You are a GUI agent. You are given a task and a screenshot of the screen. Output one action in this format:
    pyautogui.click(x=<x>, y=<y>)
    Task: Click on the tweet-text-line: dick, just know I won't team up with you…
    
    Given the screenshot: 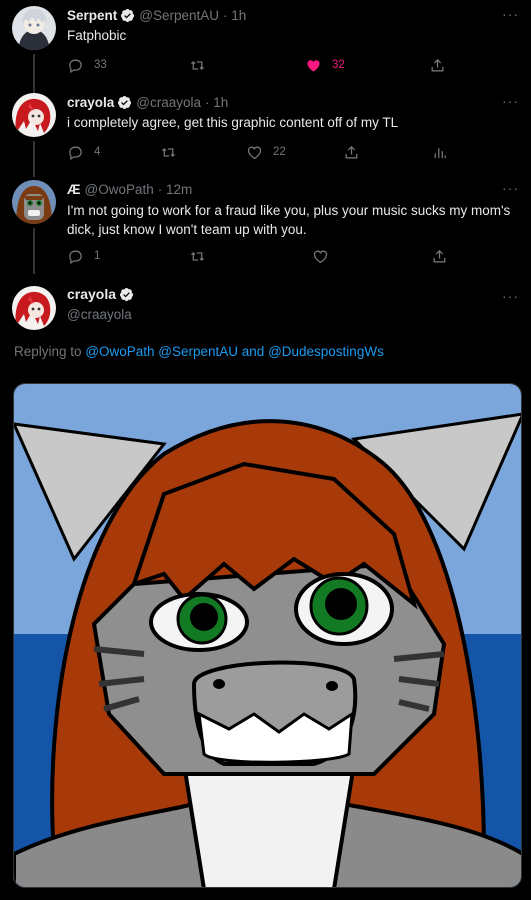 What is the action you would take?
    pyautogui.click(x=187, y=229)
    